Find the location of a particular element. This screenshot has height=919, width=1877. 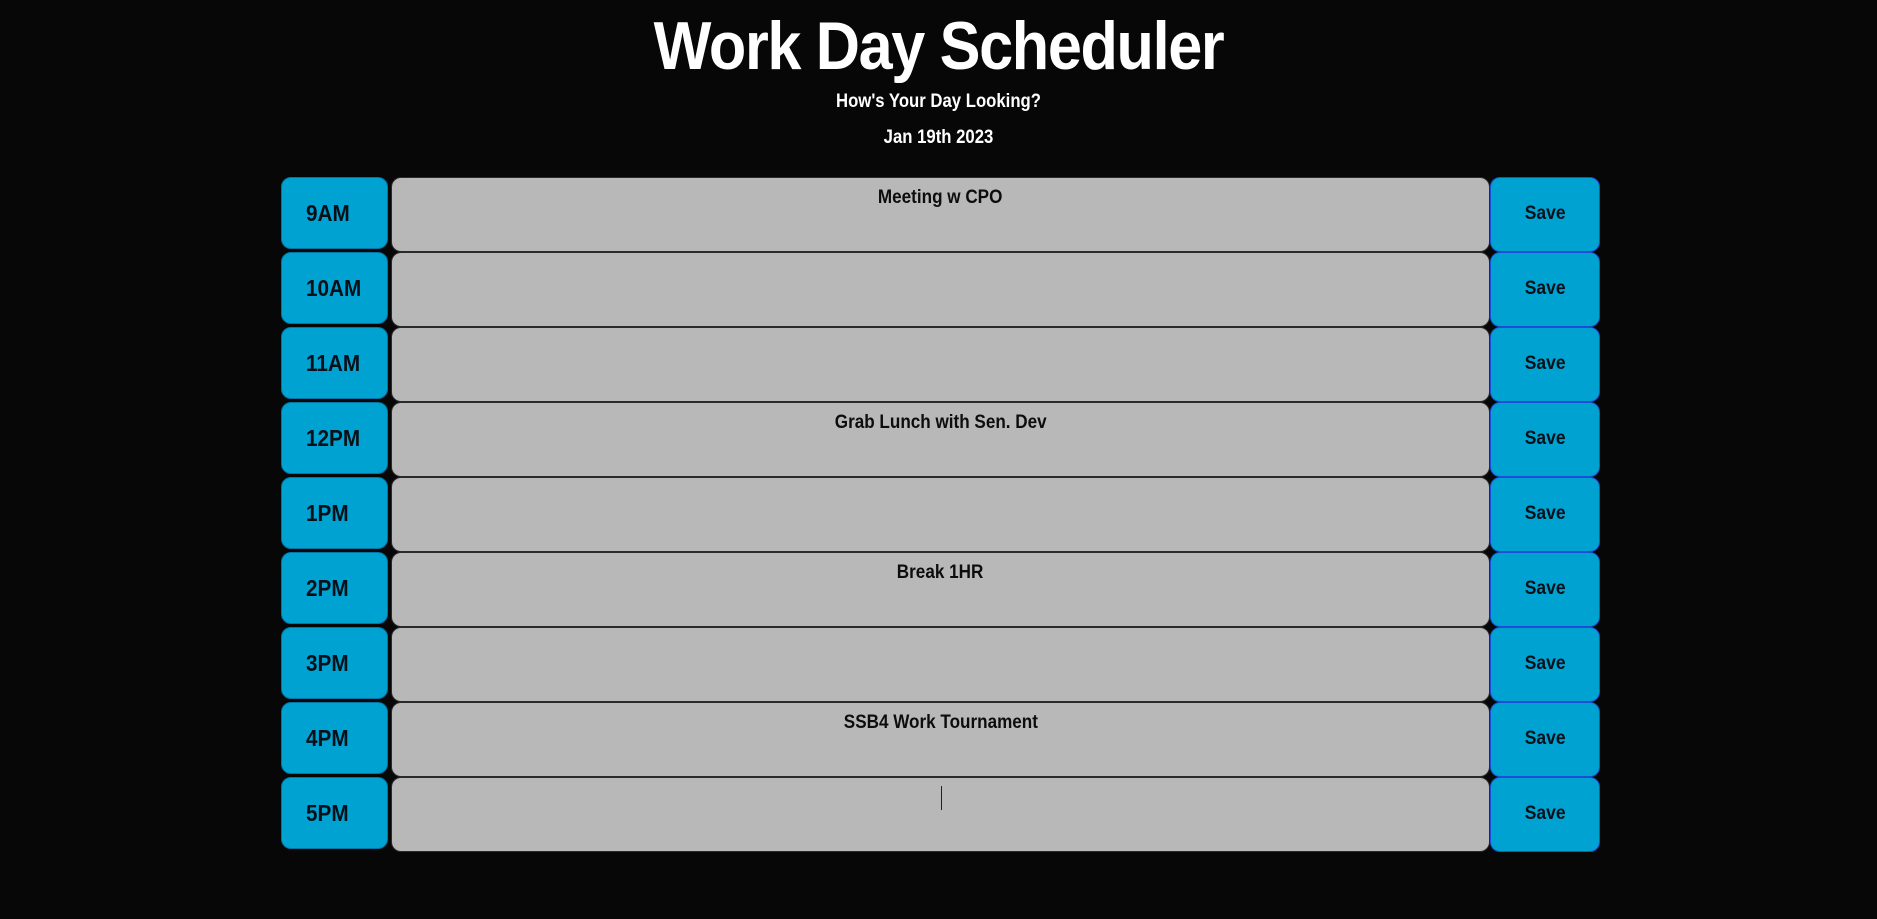

time-block-4pm: 4PM SSB4 Work Tournament Save is located at coordinates (941, 739).